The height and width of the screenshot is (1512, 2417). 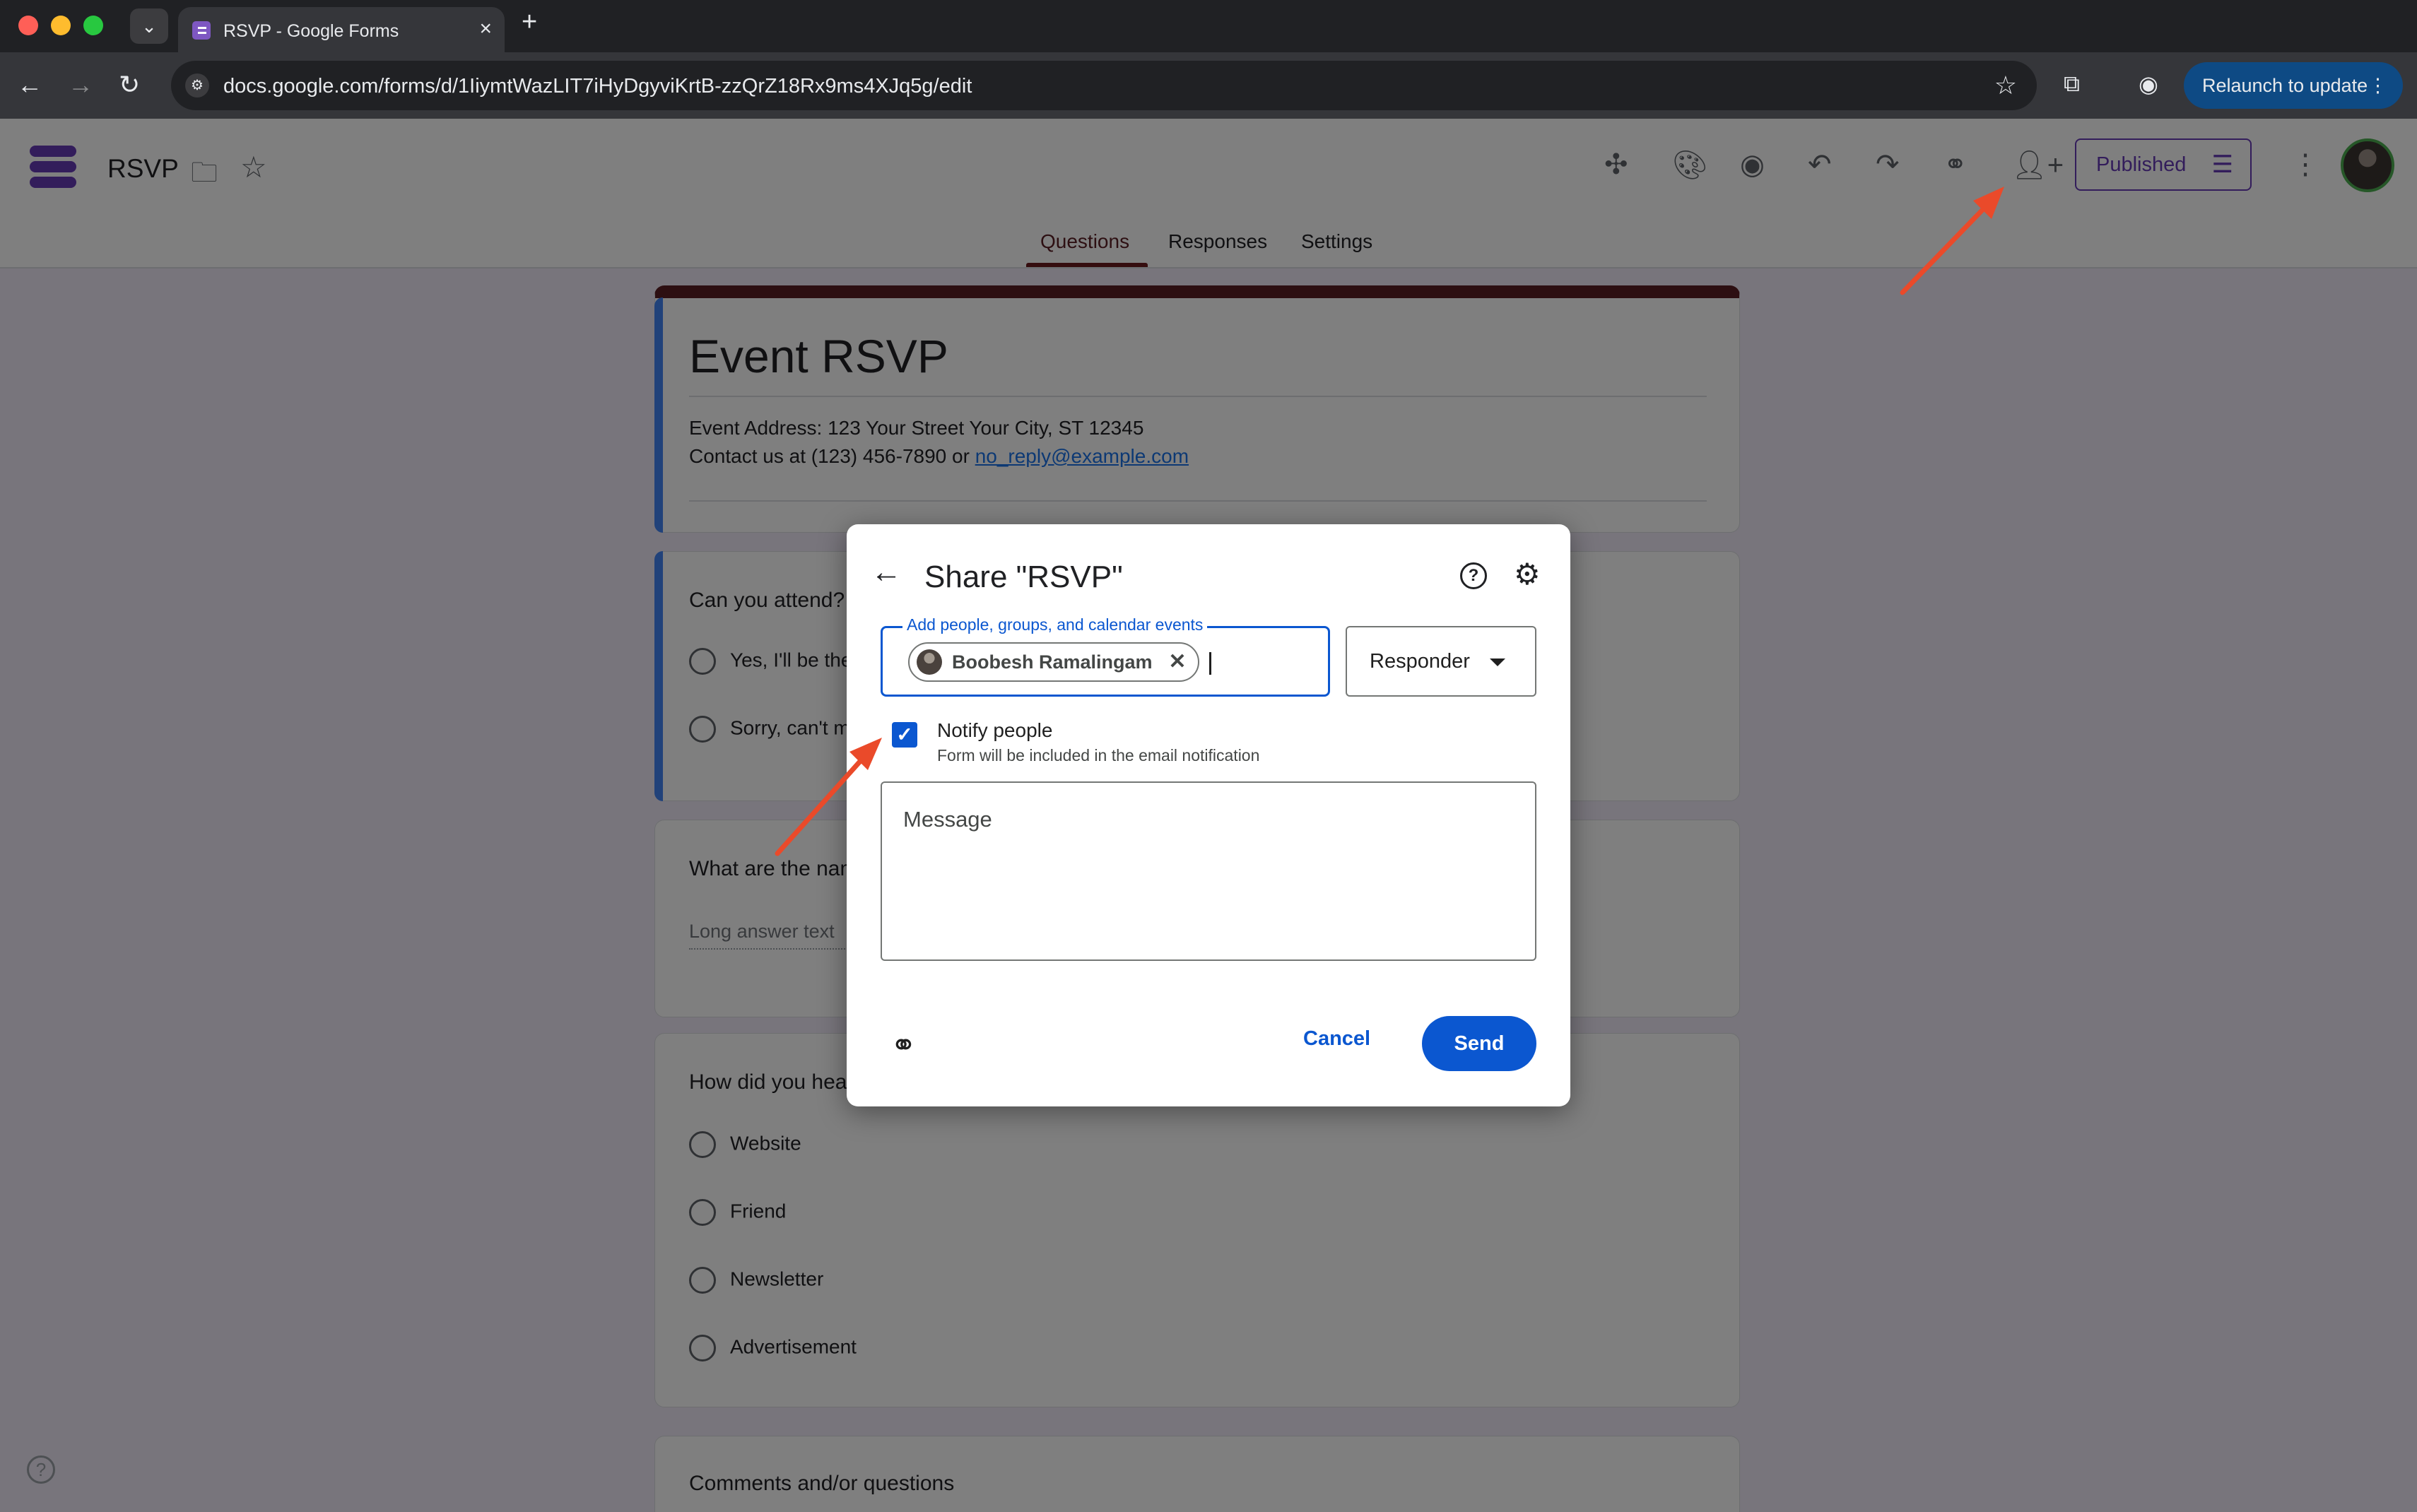 I want to click on copy-link-icon: ⚭, so click(x=903, y=1045).